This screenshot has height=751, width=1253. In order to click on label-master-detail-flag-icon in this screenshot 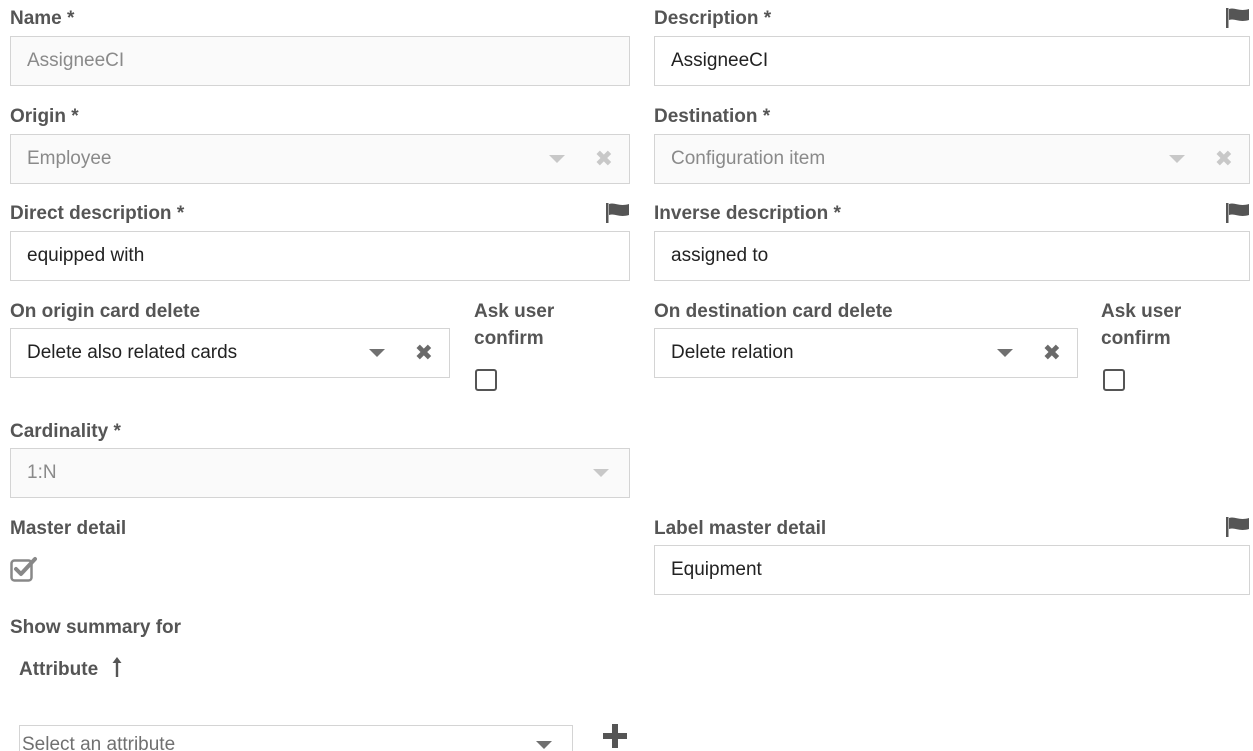, I will do `click(1238, 527)`.